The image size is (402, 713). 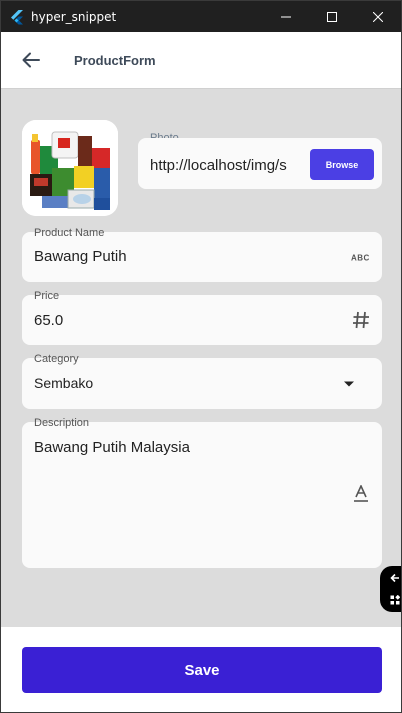 I want to click on category-dropdown: Sembako, so click(x=202, y=383).